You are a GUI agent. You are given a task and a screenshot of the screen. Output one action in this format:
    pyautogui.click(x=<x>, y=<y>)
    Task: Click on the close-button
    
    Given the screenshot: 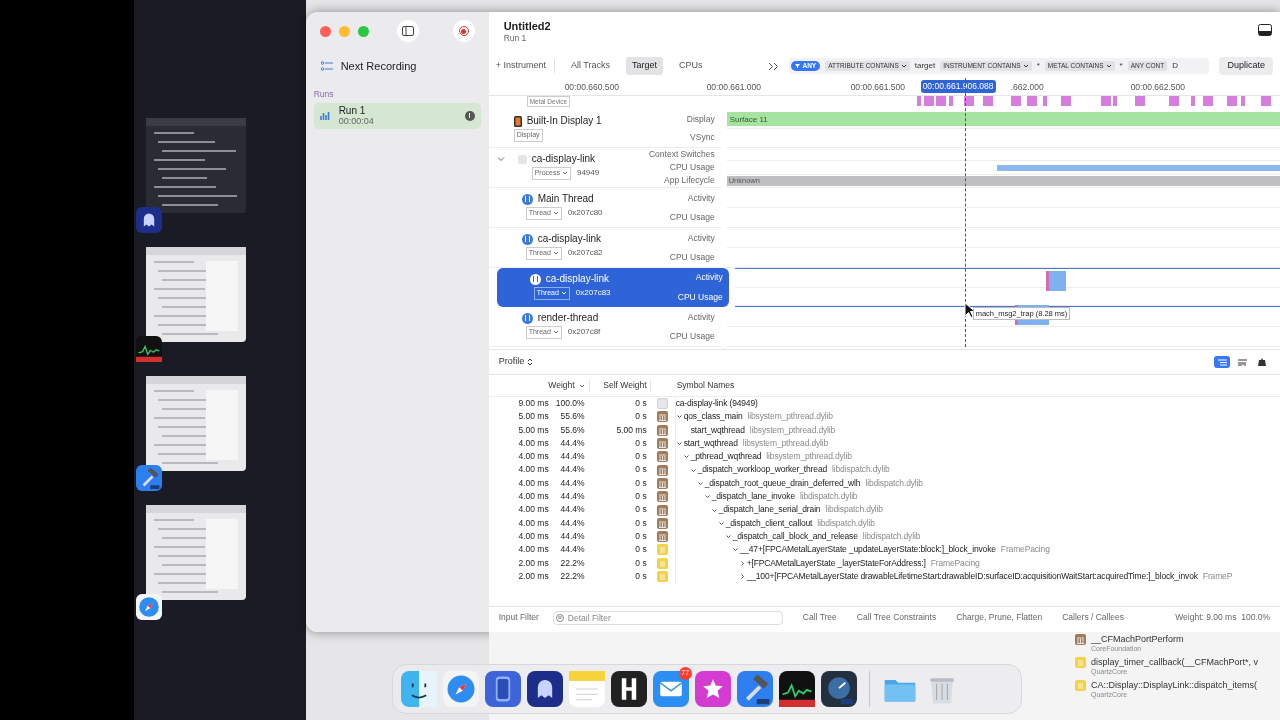 What is the action you would take?
    pyautogui.click(x=325, y=31)
    